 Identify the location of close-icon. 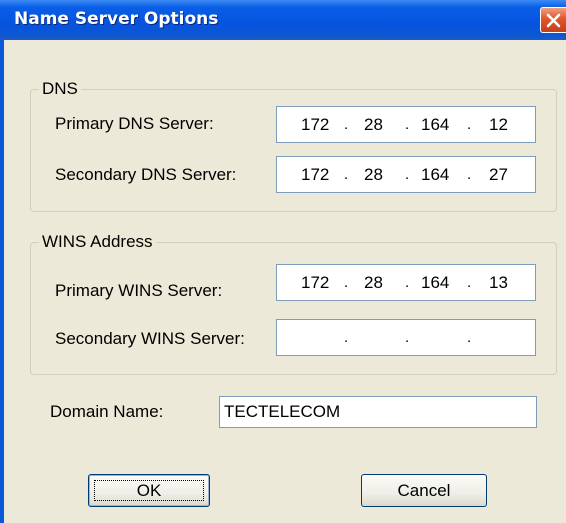
(553, 20).